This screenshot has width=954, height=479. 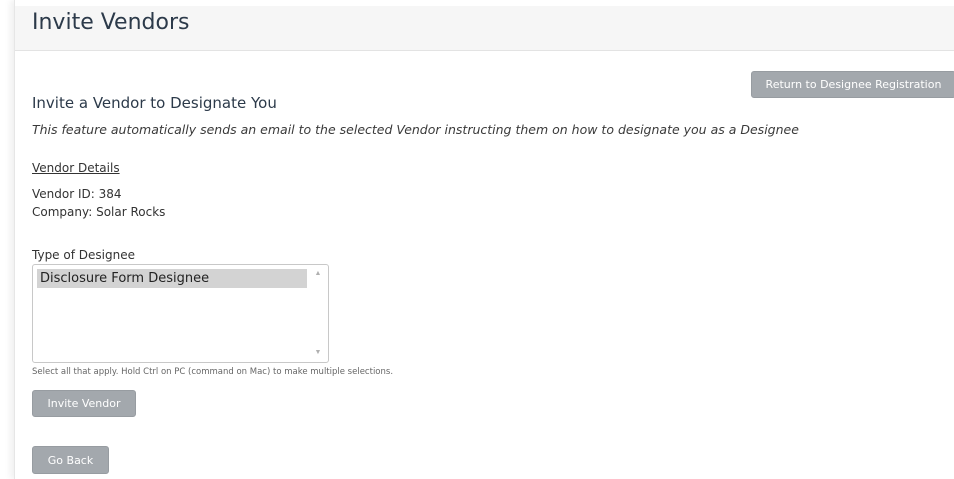 What do you see at coordinates (83, 255) in the screenshot?
I see `designee-type-label: Type of Designee` at bounding box center [83, 255].